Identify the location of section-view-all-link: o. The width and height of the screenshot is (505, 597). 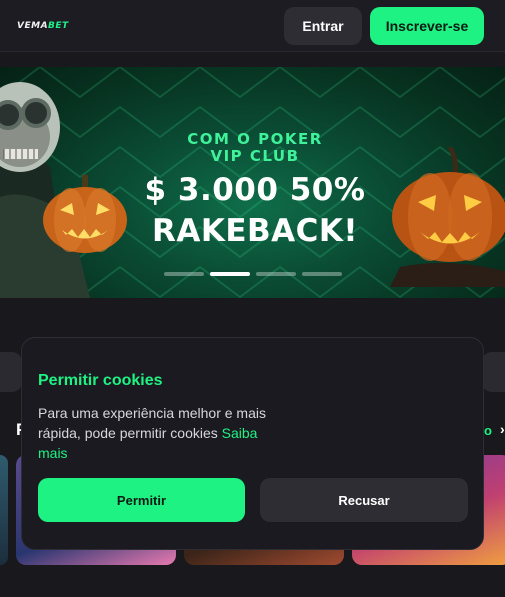
(488, 430).